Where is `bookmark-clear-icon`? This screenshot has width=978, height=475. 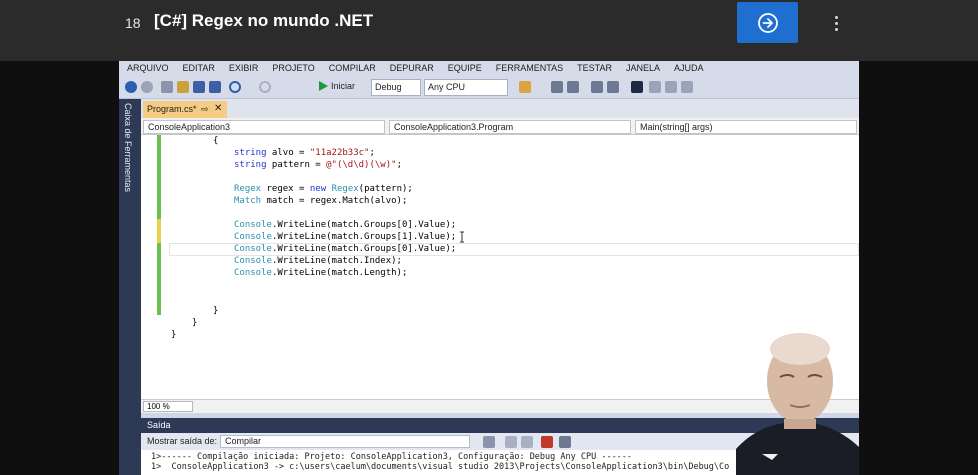
bookmark-clear-icon is located at coordinates (687, 87).